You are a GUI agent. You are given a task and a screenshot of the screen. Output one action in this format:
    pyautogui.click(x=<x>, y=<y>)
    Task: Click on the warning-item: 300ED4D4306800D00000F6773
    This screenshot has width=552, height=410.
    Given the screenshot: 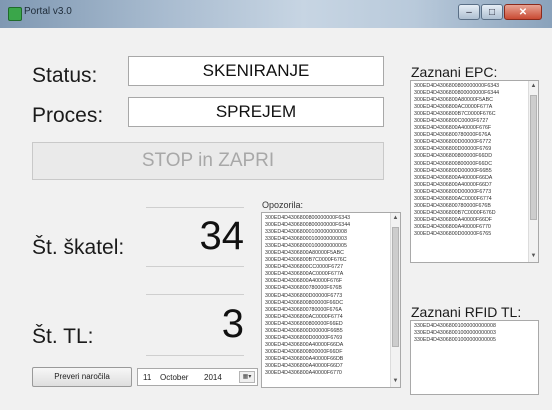 What is the action you would take?
    pyautogui.click(x=326, y=296)
    